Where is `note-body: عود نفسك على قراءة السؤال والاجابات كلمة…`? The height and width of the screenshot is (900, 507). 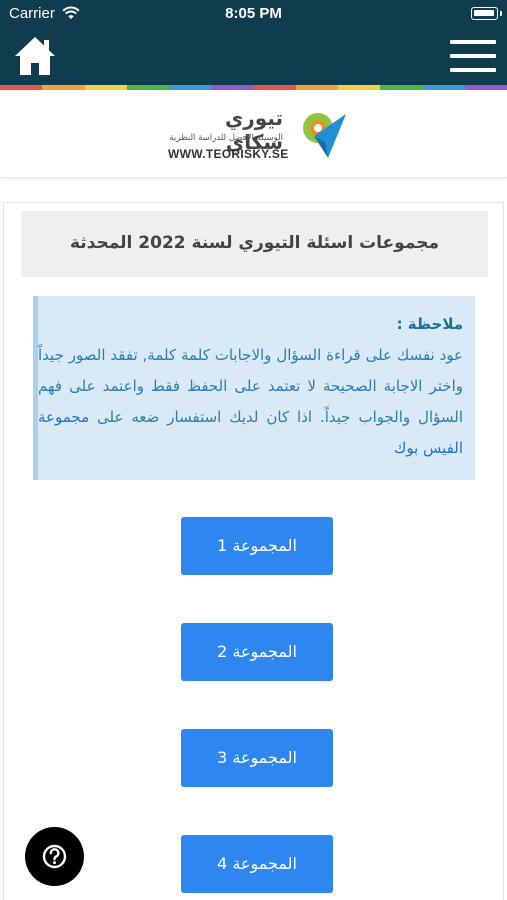
note-body: عود نفسك على قراءة السؤال والاجابات كلمة… is located at coordinates (250, 402).